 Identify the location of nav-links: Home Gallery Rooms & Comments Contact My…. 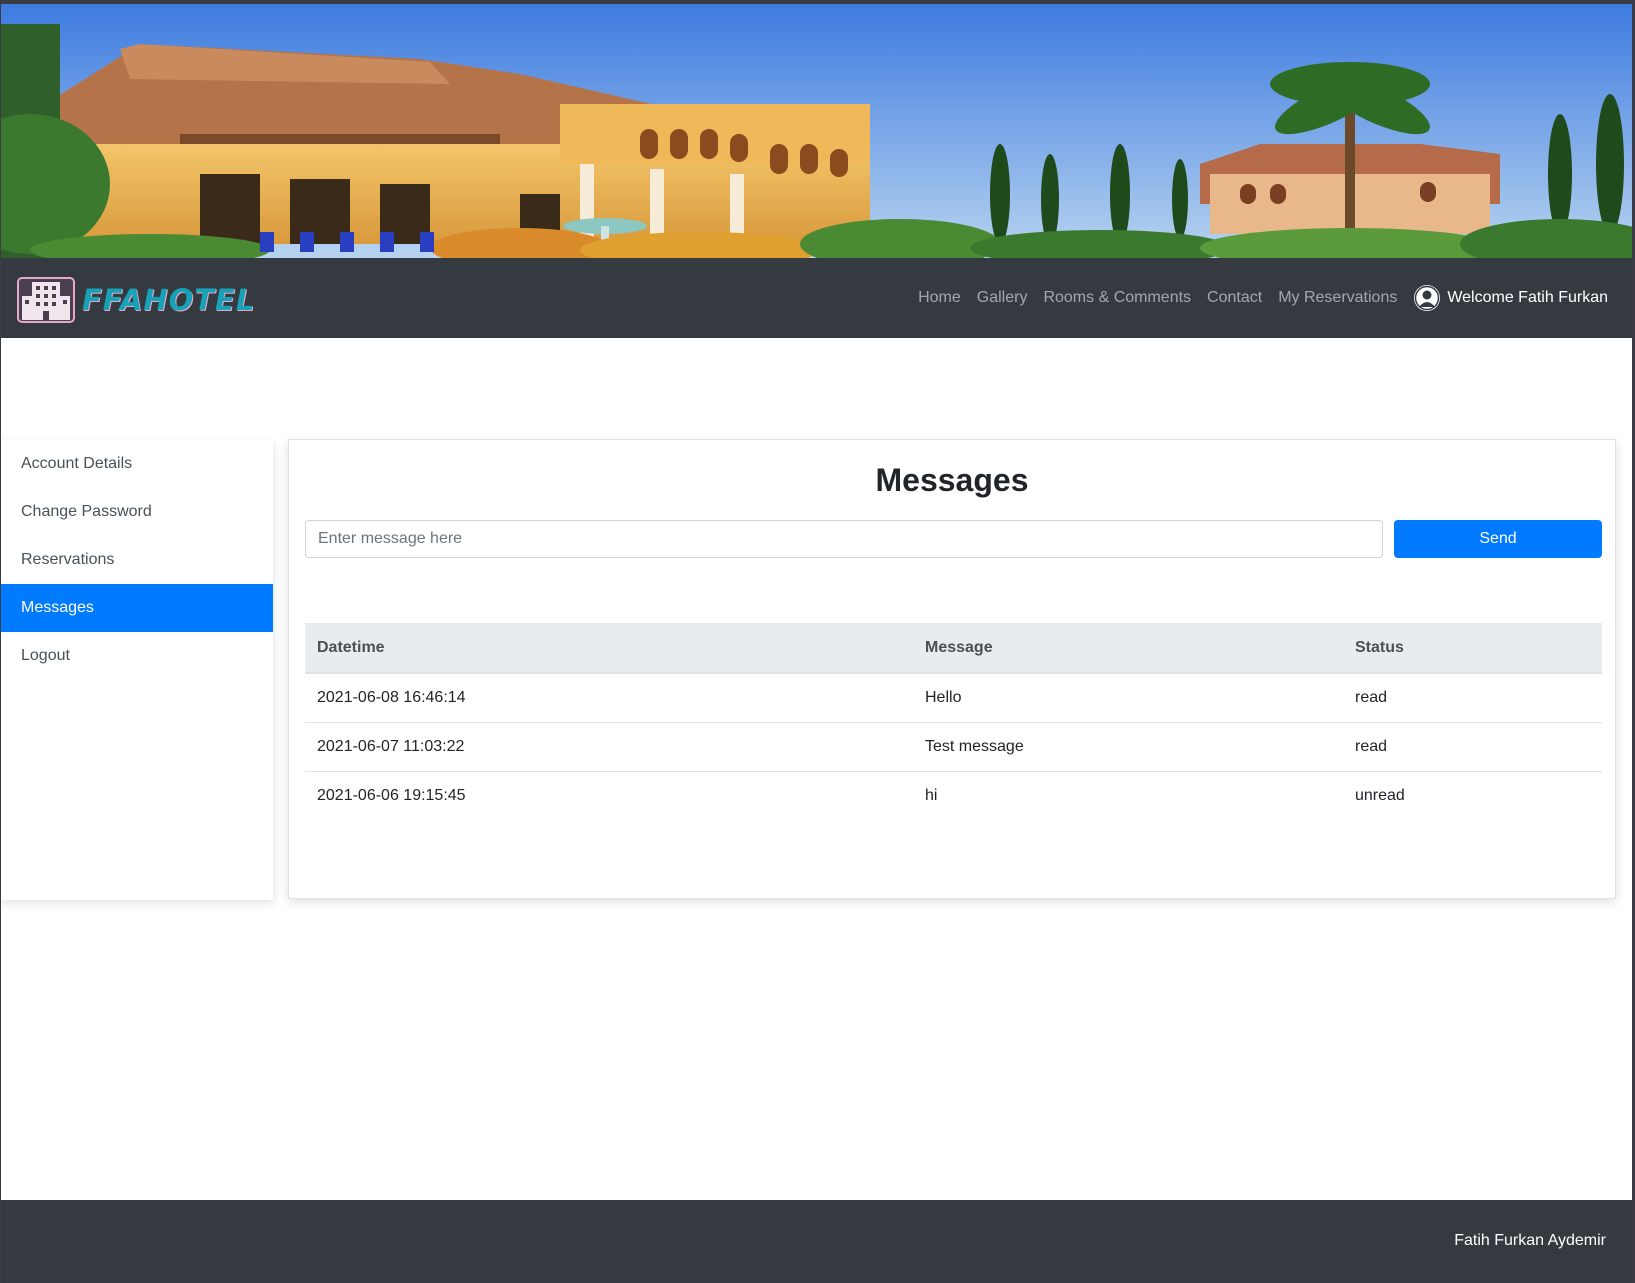
(1255, 298).